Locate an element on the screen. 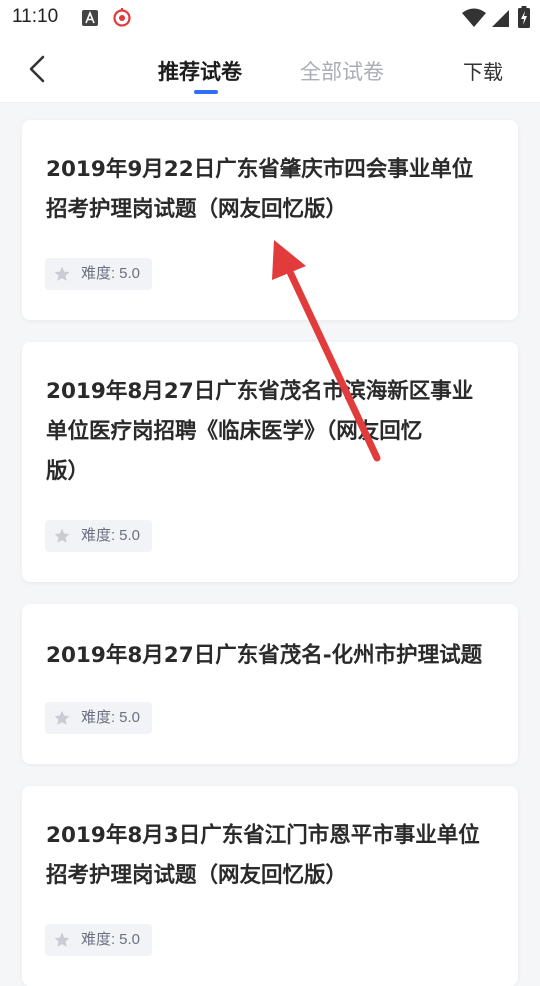 Image resolution: width=540 pixels, height=986 pixels. tab-all-papers: 全部试卷 is located at coordinates (342, 71).